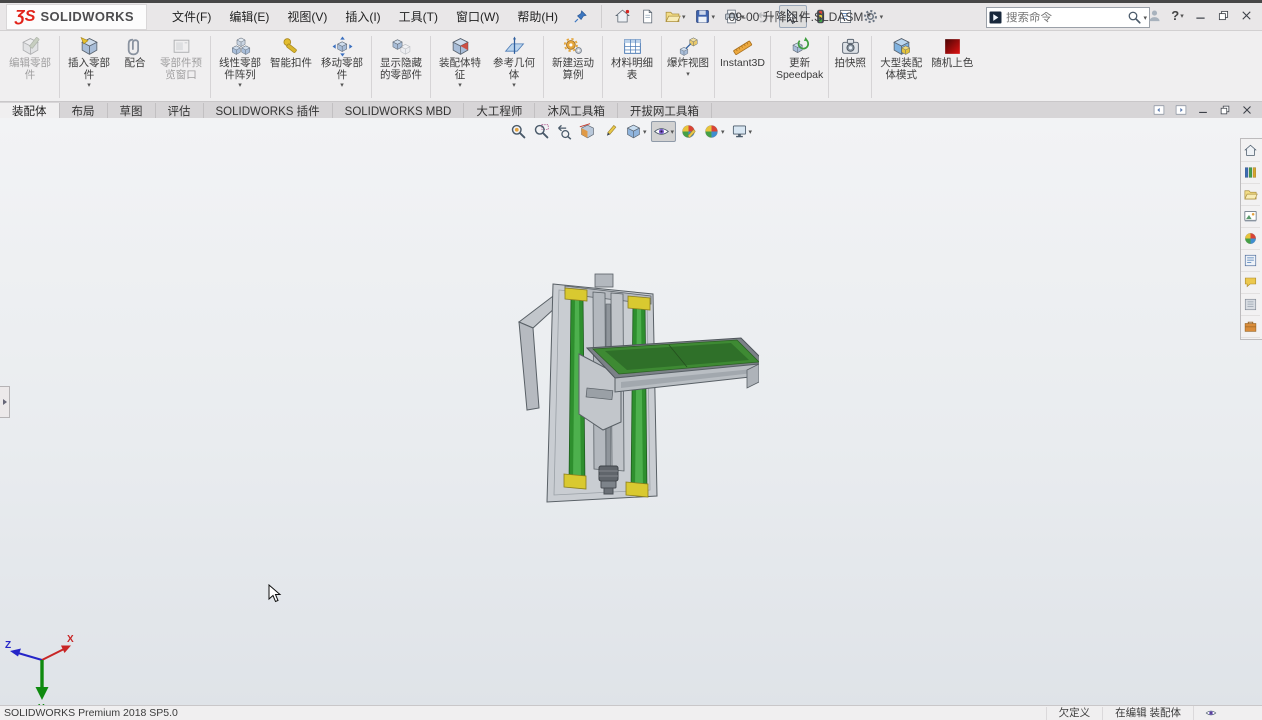 The image size is (1262, 720). What do you see at coordinates (1246, 15) in the screenshot?
I see `close-button` at bounding box center [1246, 15].